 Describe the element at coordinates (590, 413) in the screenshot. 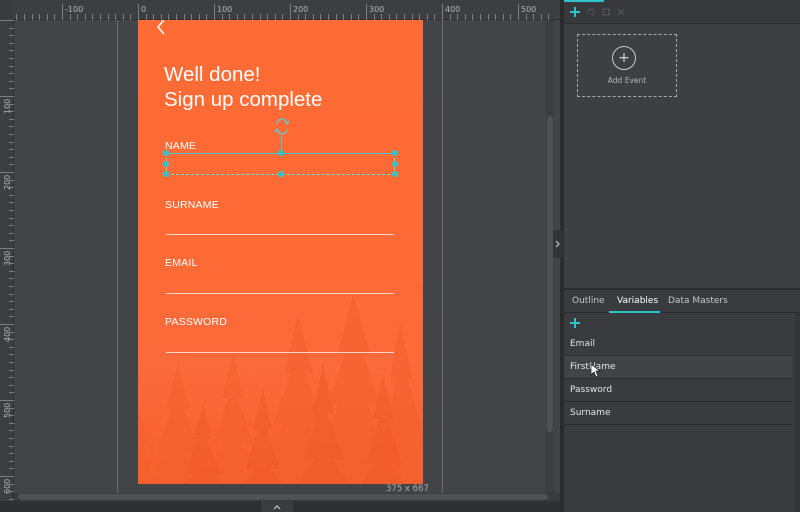

I see `variable-name: Surname` at that location.